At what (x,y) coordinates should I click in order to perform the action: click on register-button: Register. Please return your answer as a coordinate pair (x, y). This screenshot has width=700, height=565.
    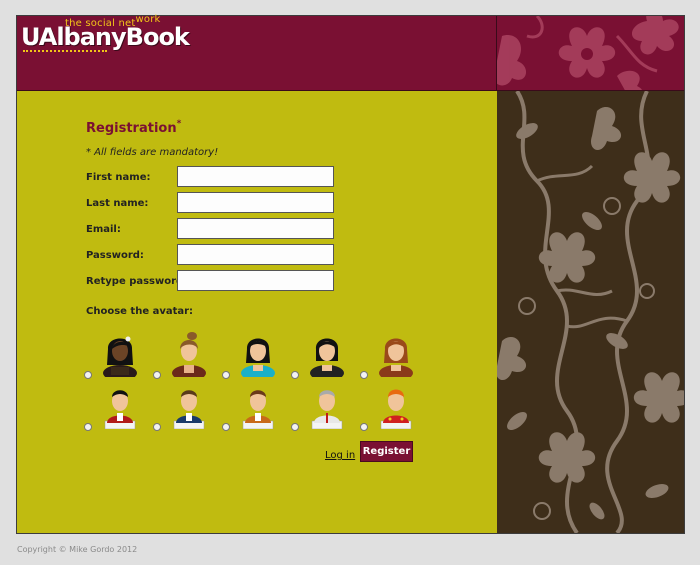
    Looking at the image, I should click on (386, 451).